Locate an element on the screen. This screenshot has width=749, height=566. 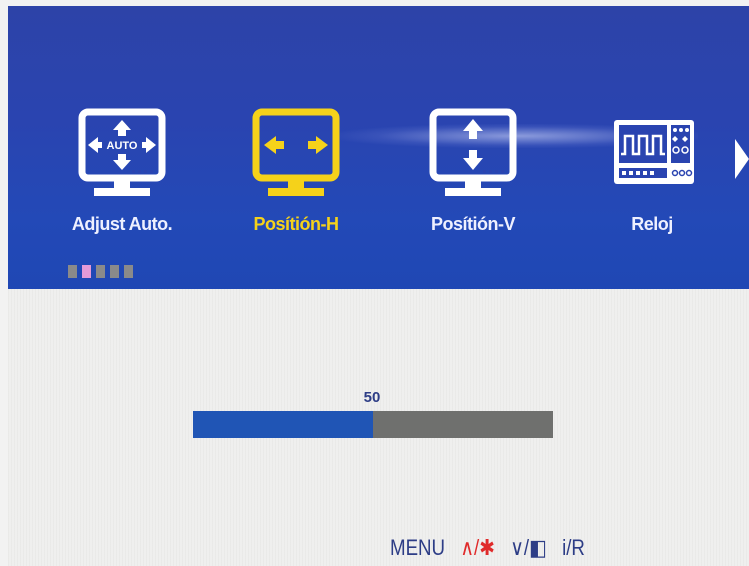
menu-item-position-v: Posítión-V is located at coordinates (473, 176).